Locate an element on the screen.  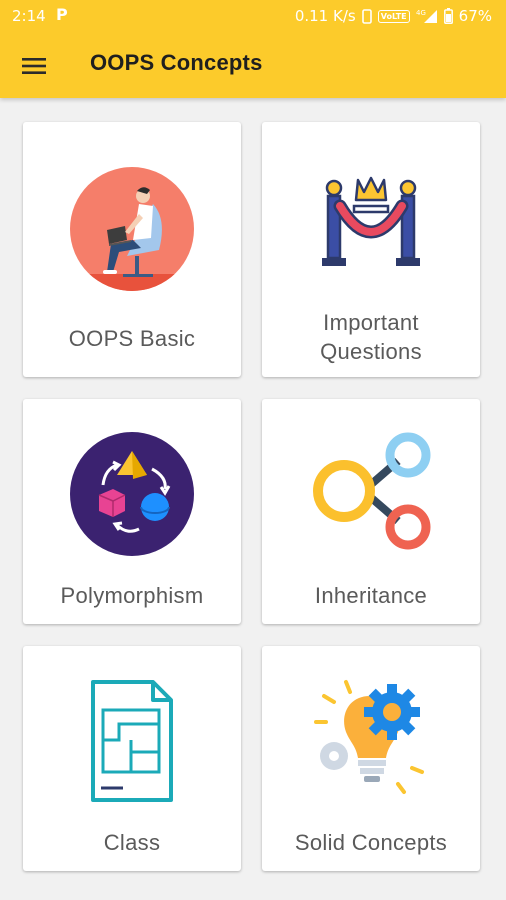
card-inheritance: Inheritance is located at coordinates (371, 511).